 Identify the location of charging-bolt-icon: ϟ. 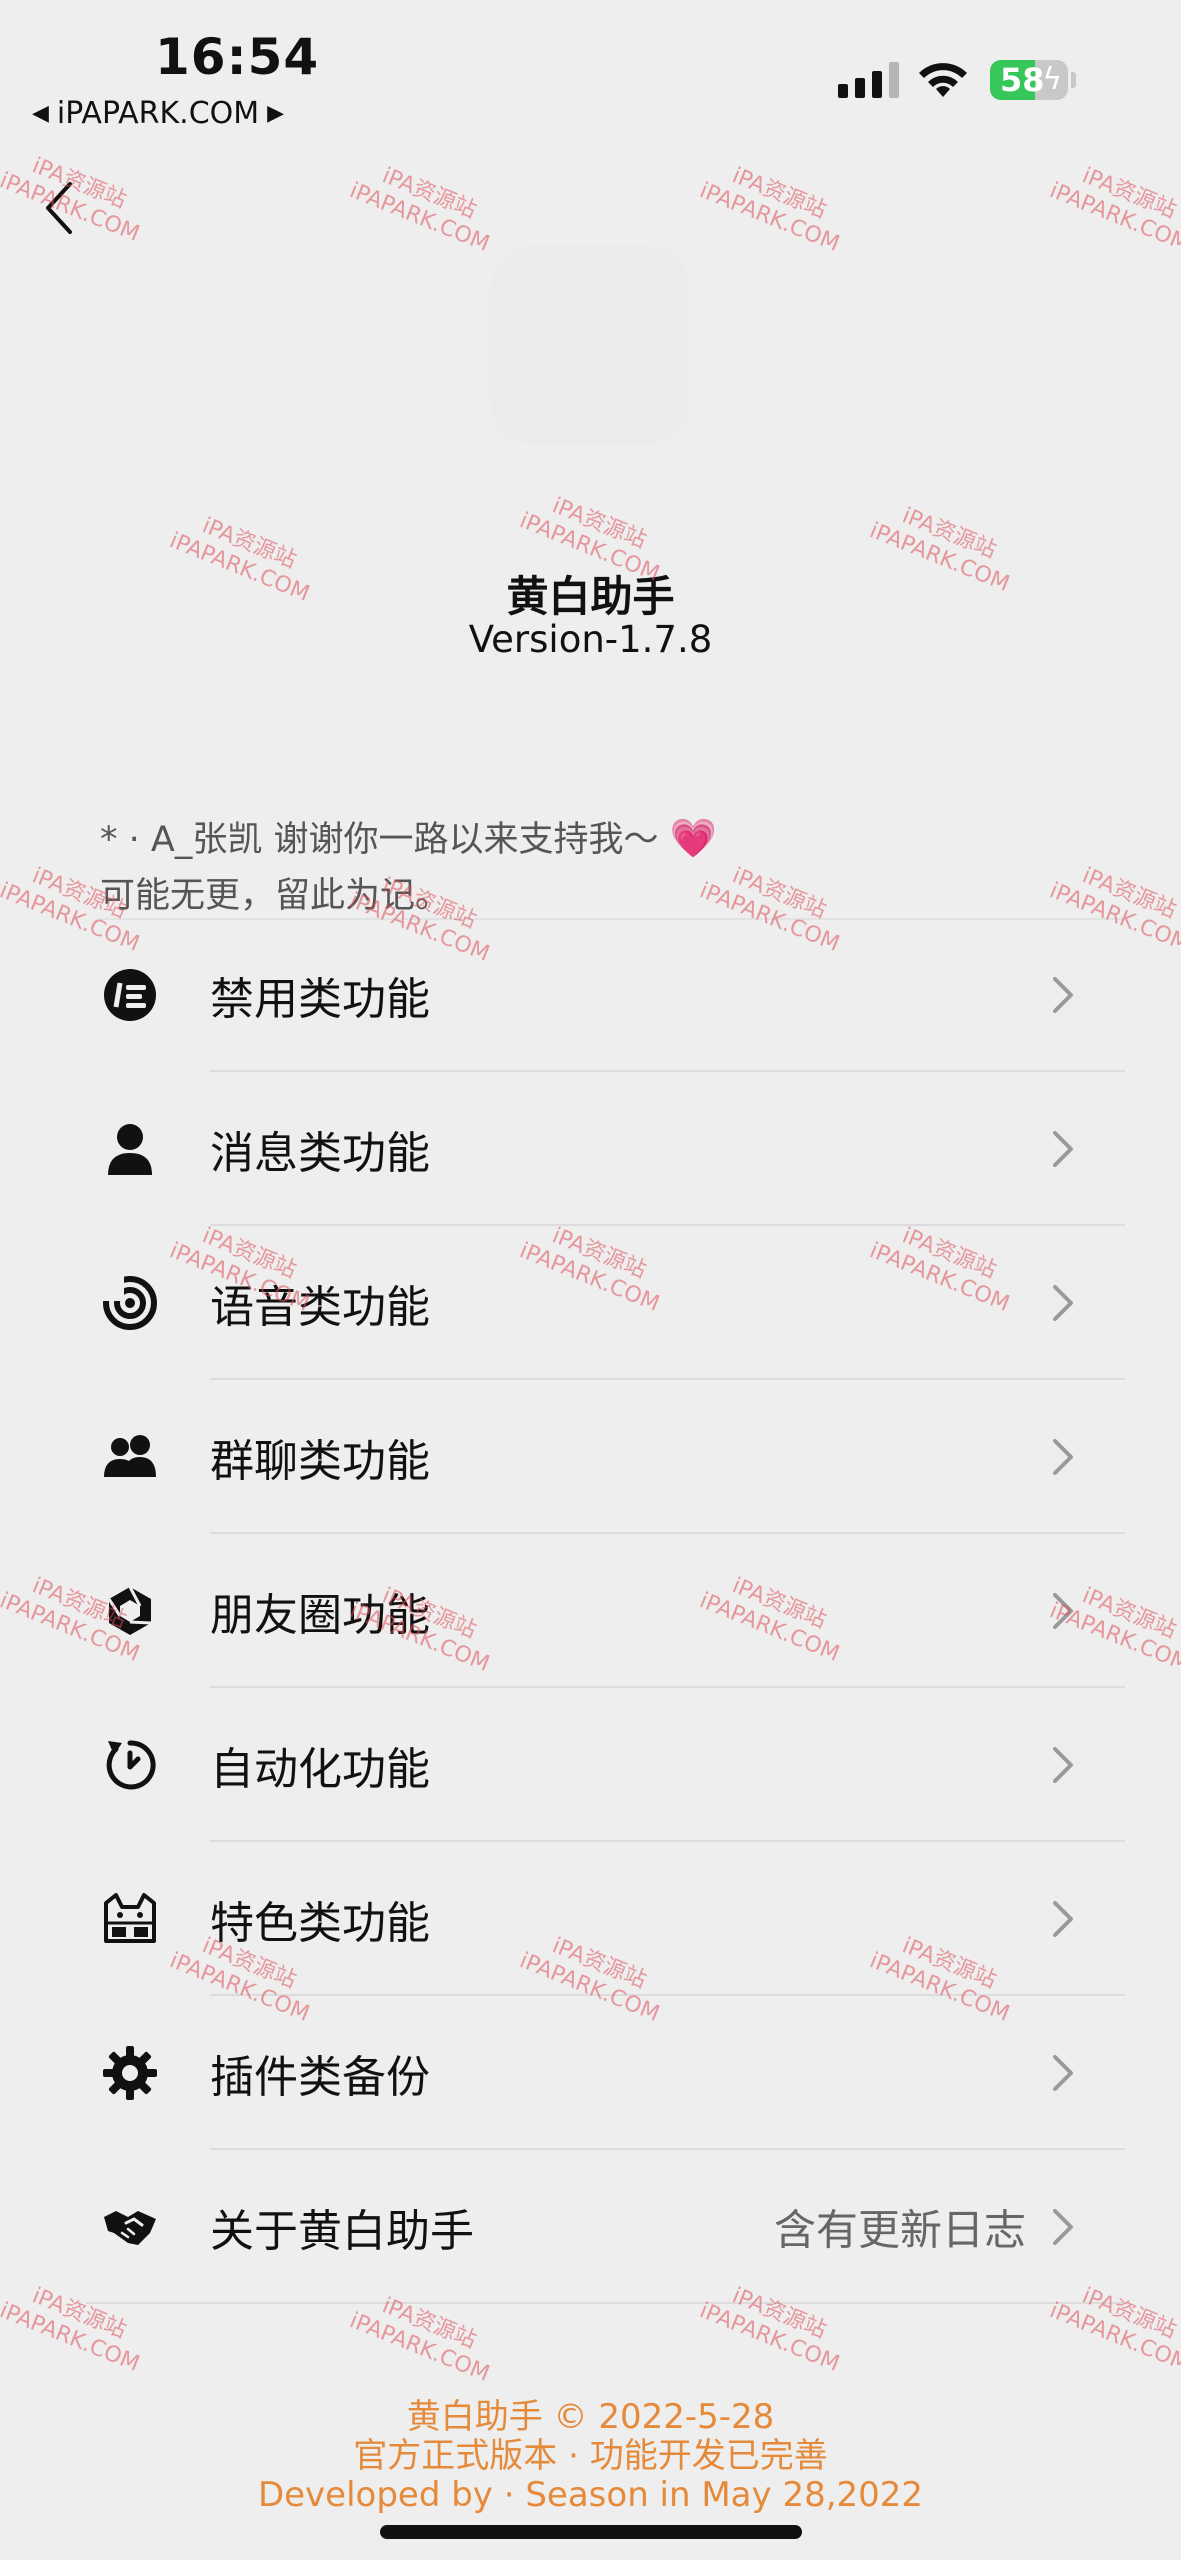
(1052, 79).